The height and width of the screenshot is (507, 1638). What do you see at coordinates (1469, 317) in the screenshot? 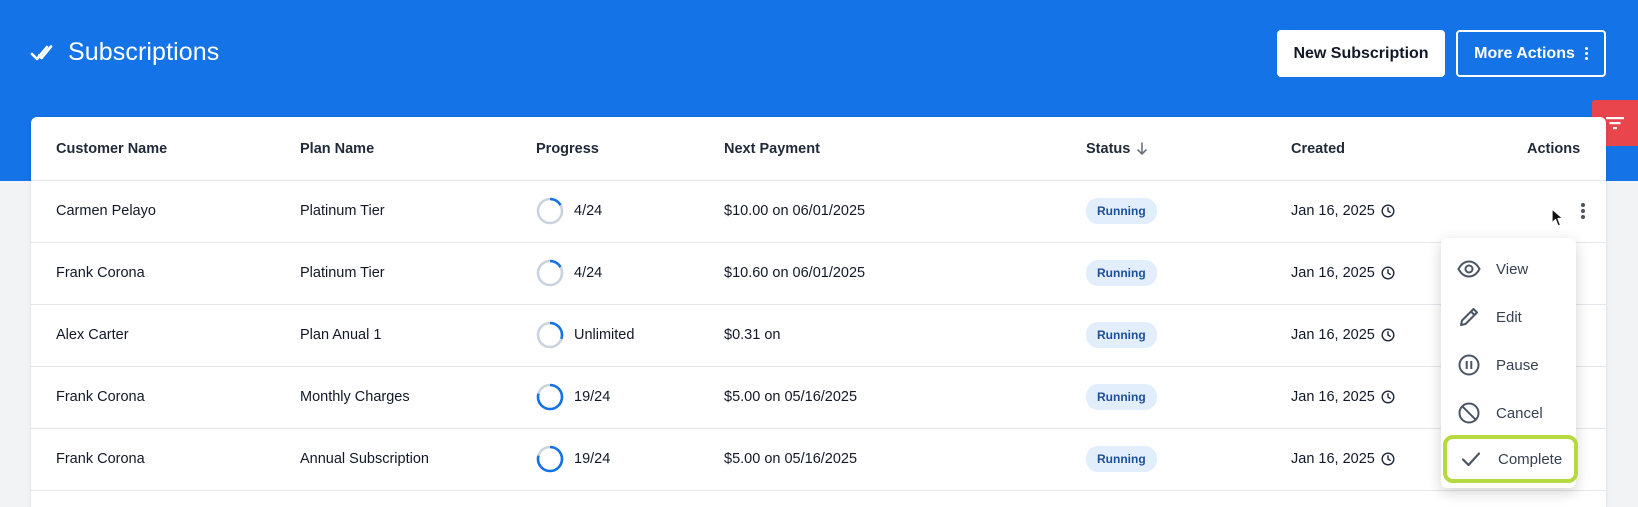
I see `pencil-icon` at bounding box center [1469, 317].